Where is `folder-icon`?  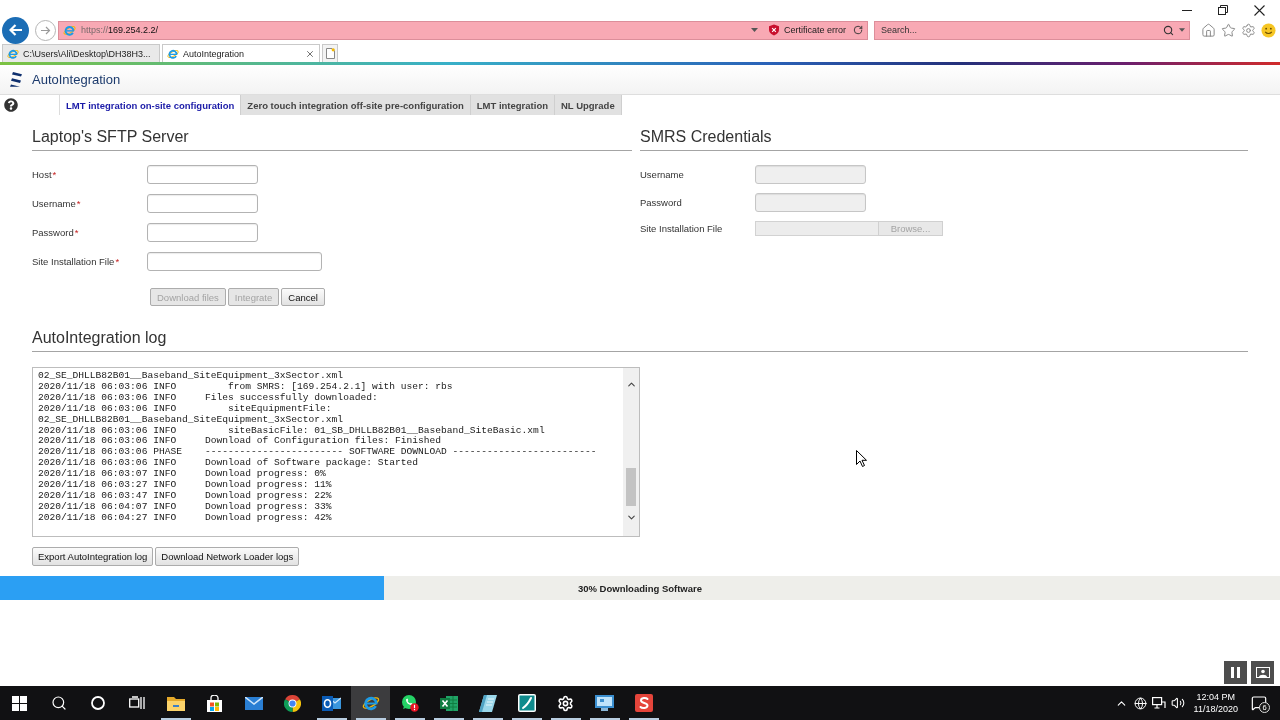 folder-icon is located at coordinates (175, 703).